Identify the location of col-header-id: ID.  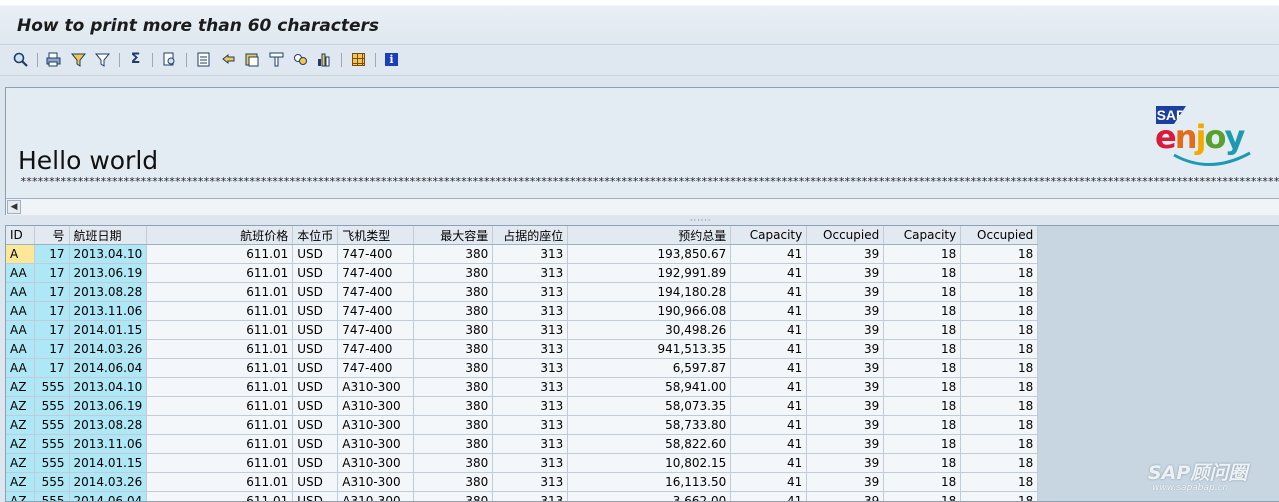
(20, 235).